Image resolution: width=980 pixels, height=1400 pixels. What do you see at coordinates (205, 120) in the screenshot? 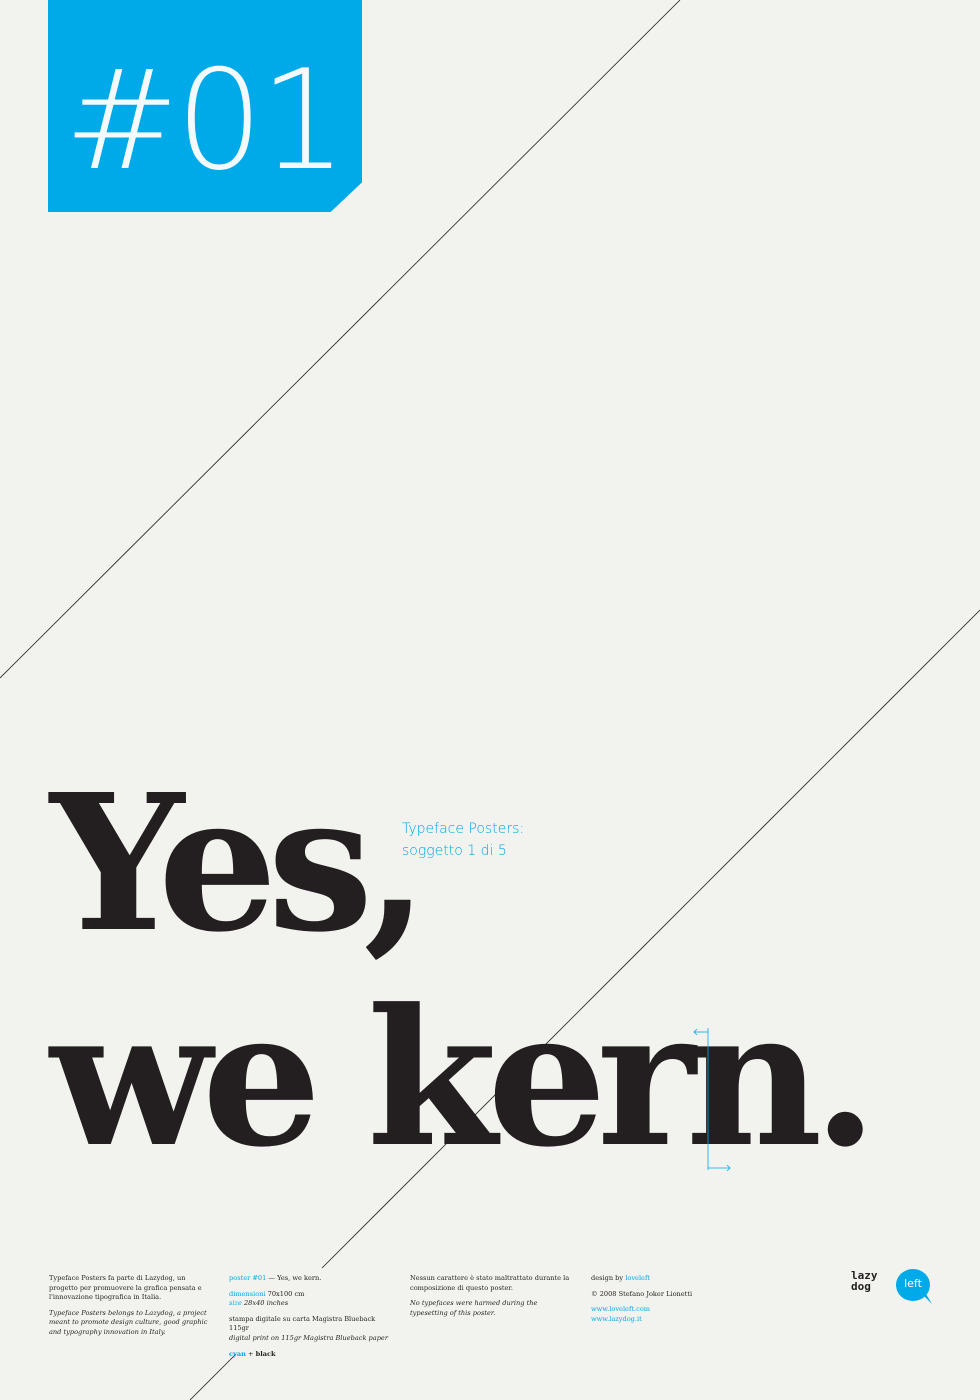
I see `poster-number: #01` at bounding box center [205, 120].